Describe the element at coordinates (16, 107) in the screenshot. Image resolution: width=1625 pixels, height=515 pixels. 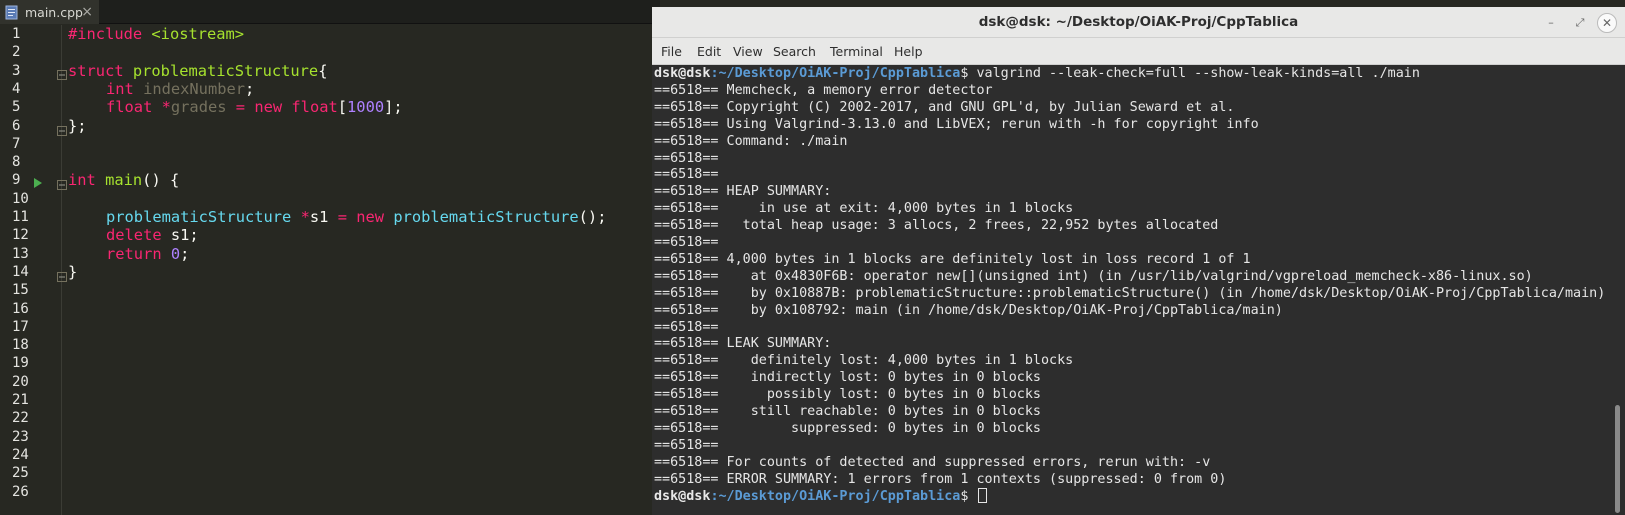
I see `line-number: 5` at that location.